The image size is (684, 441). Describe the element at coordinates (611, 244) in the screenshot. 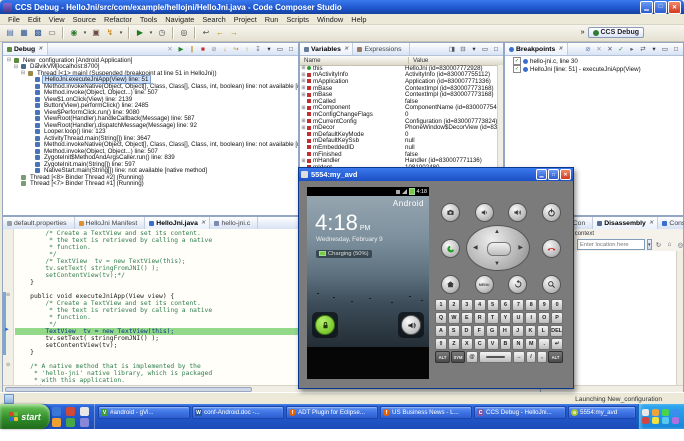

I see `location-input` at that location.